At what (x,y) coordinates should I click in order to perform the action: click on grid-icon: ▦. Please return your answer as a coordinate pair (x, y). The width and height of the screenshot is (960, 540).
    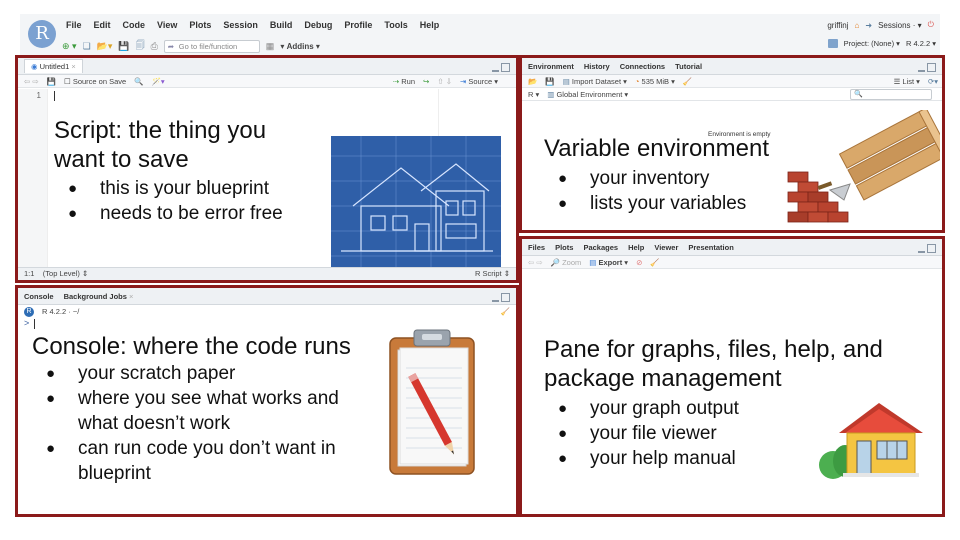
    Looking at the image, I should click on (270, 46).